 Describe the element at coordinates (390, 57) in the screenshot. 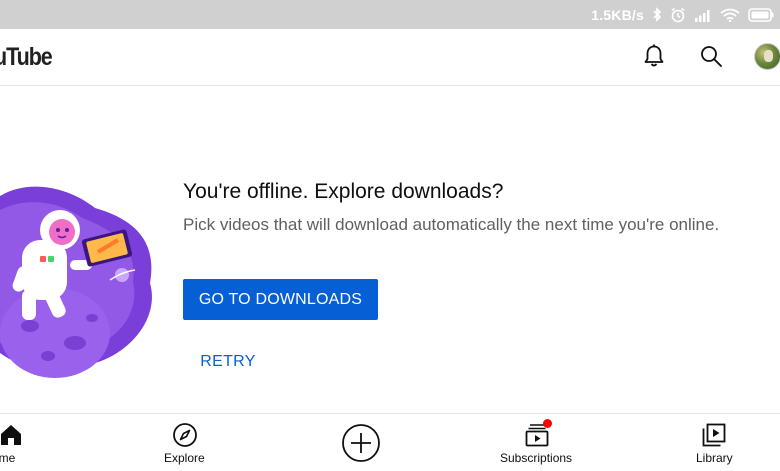

I see `app-header: uTube` at that location.